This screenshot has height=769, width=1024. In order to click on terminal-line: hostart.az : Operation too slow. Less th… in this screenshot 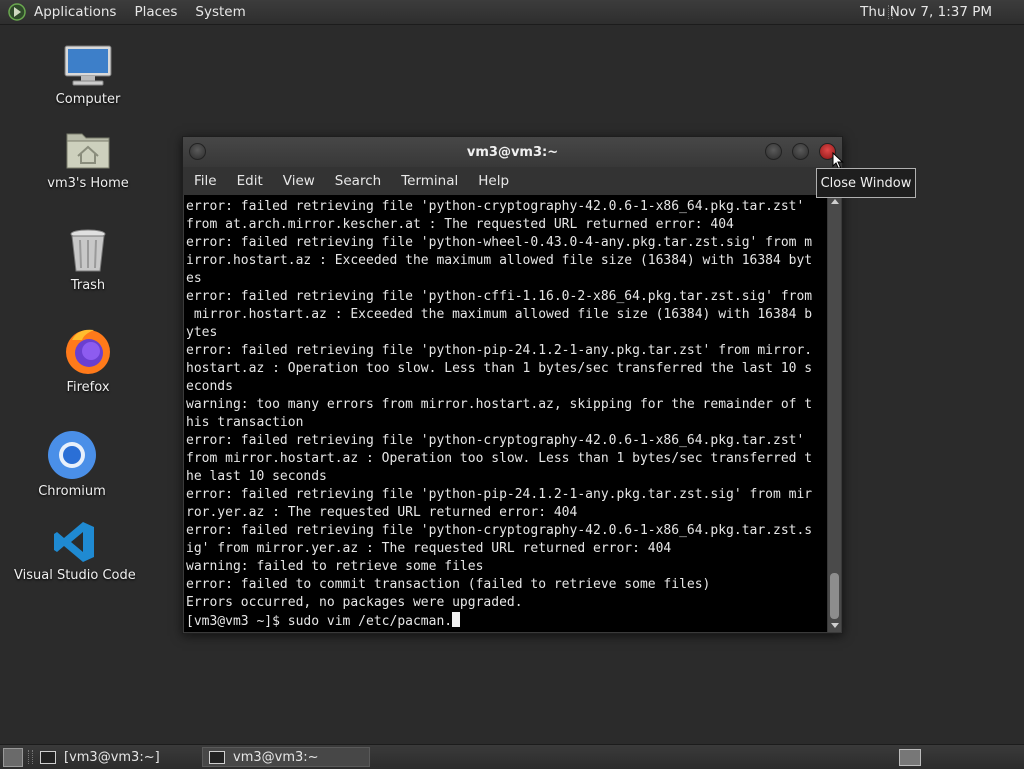, I will do `click(499, 368)`.